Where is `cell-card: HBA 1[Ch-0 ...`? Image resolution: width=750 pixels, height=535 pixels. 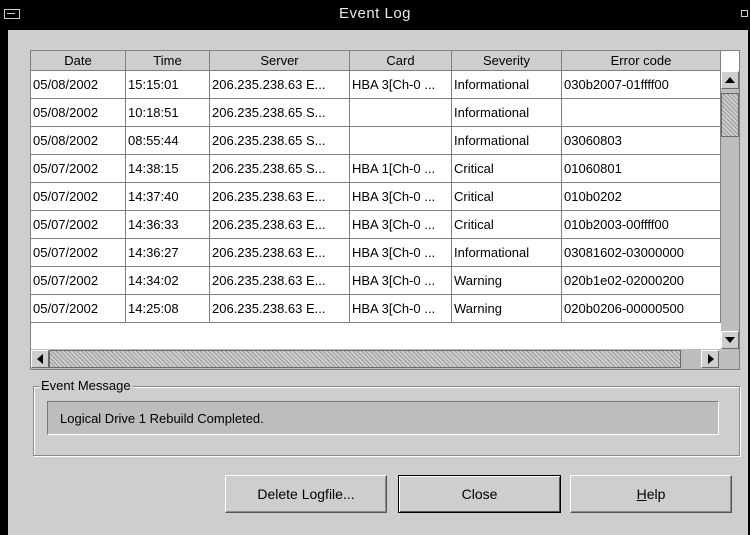 cell-card: HBA 1[Ch-0 ... is located at coordinates (401, 169).